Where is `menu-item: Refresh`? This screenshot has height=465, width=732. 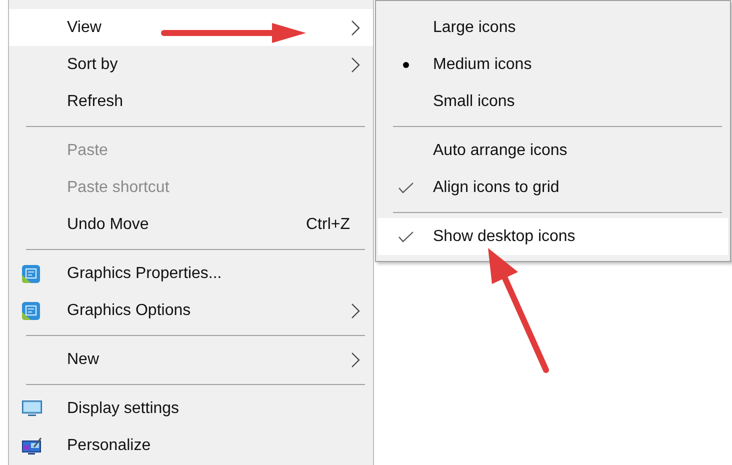
menu-item: Refresh is located at coordinates (191, 101).